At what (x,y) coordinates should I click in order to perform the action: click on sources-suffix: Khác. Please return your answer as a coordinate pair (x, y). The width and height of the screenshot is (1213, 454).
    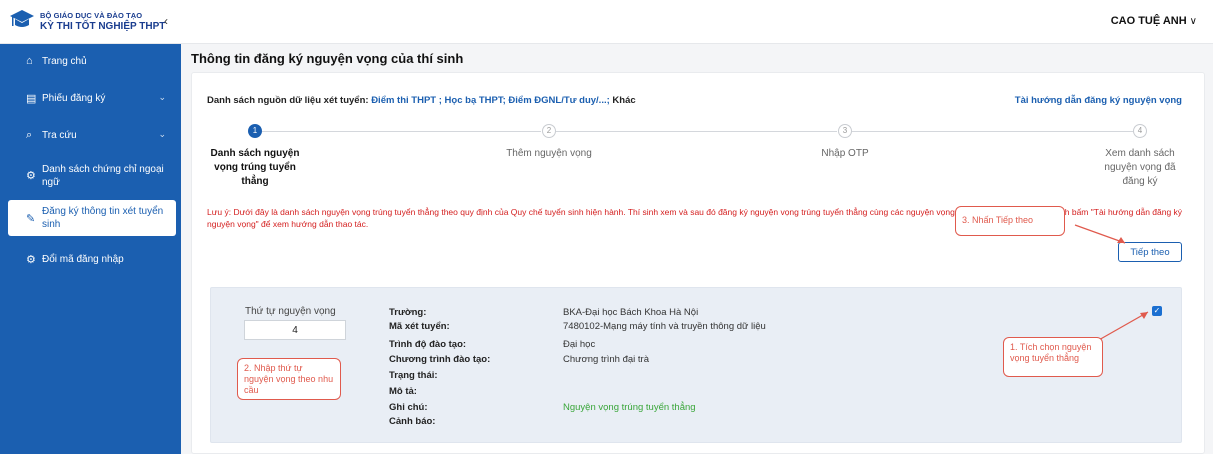
    Looking at the image, I should click on (624, 100).